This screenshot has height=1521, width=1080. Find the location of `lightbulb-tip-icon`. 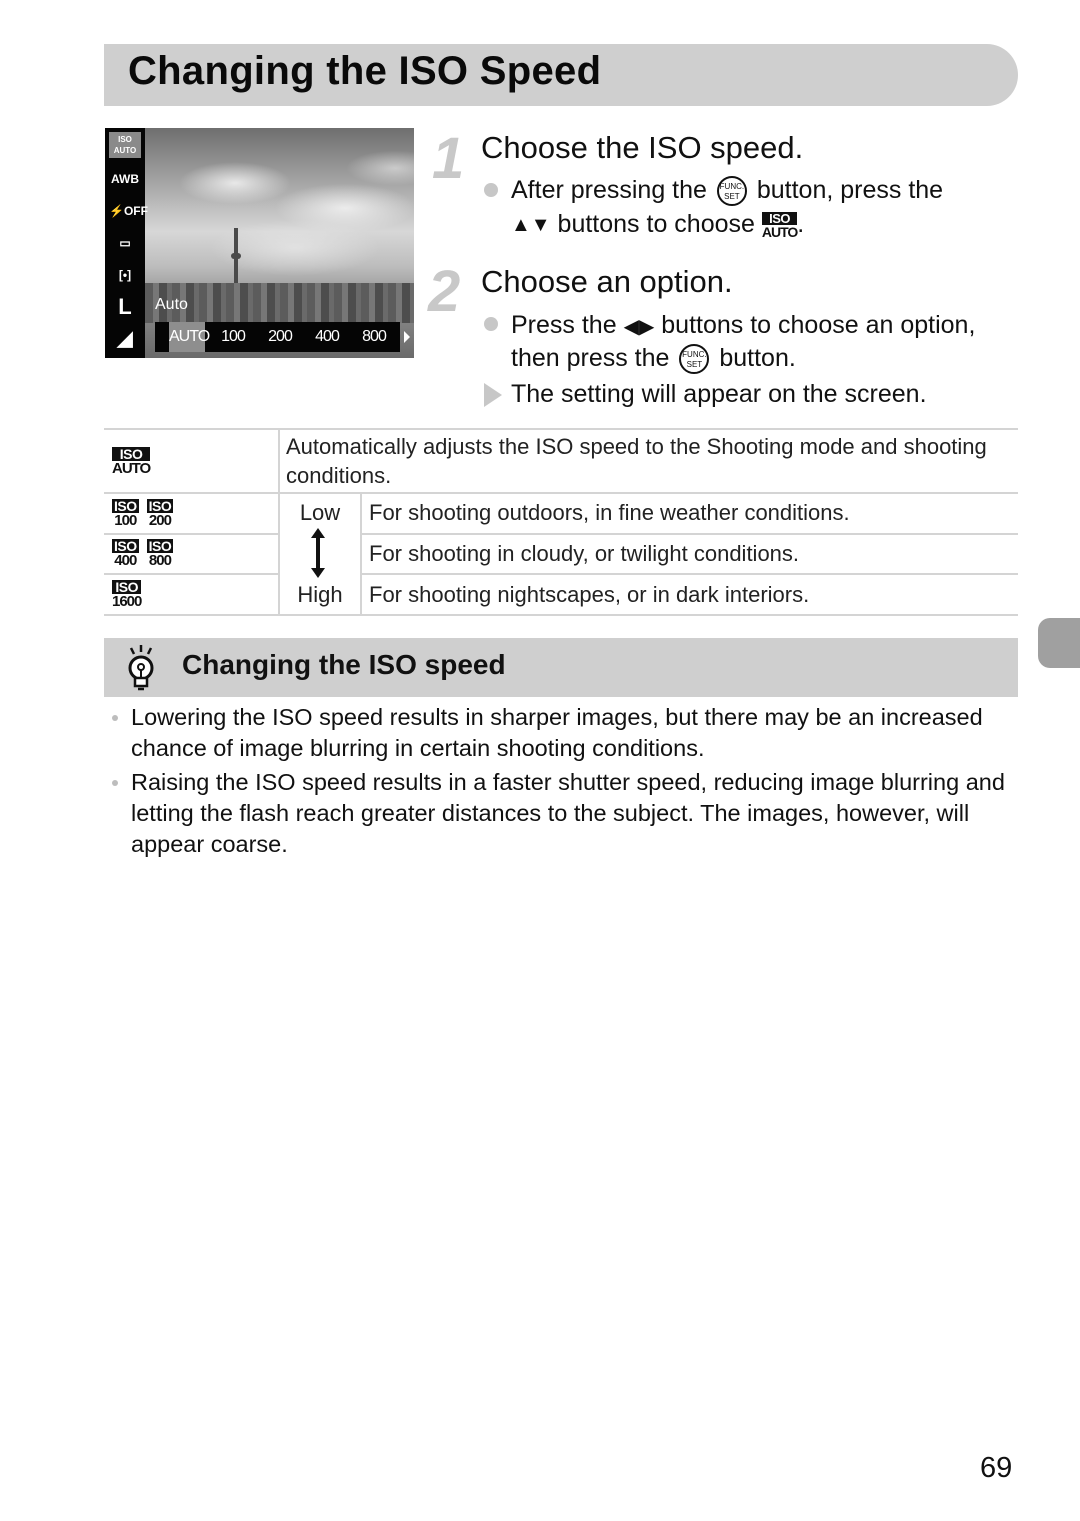

lightbulb-tip-icon is located at coordinates (141, 668).